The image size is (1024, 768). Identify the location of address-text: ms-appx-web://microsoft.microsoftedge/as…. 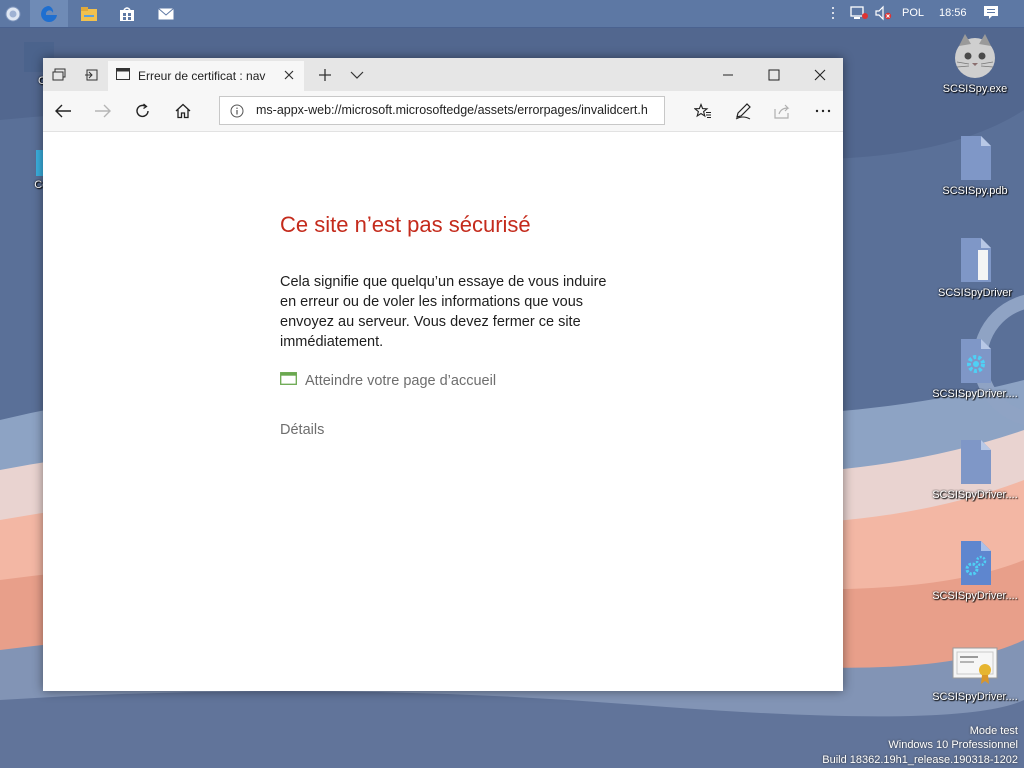
(452, 110).